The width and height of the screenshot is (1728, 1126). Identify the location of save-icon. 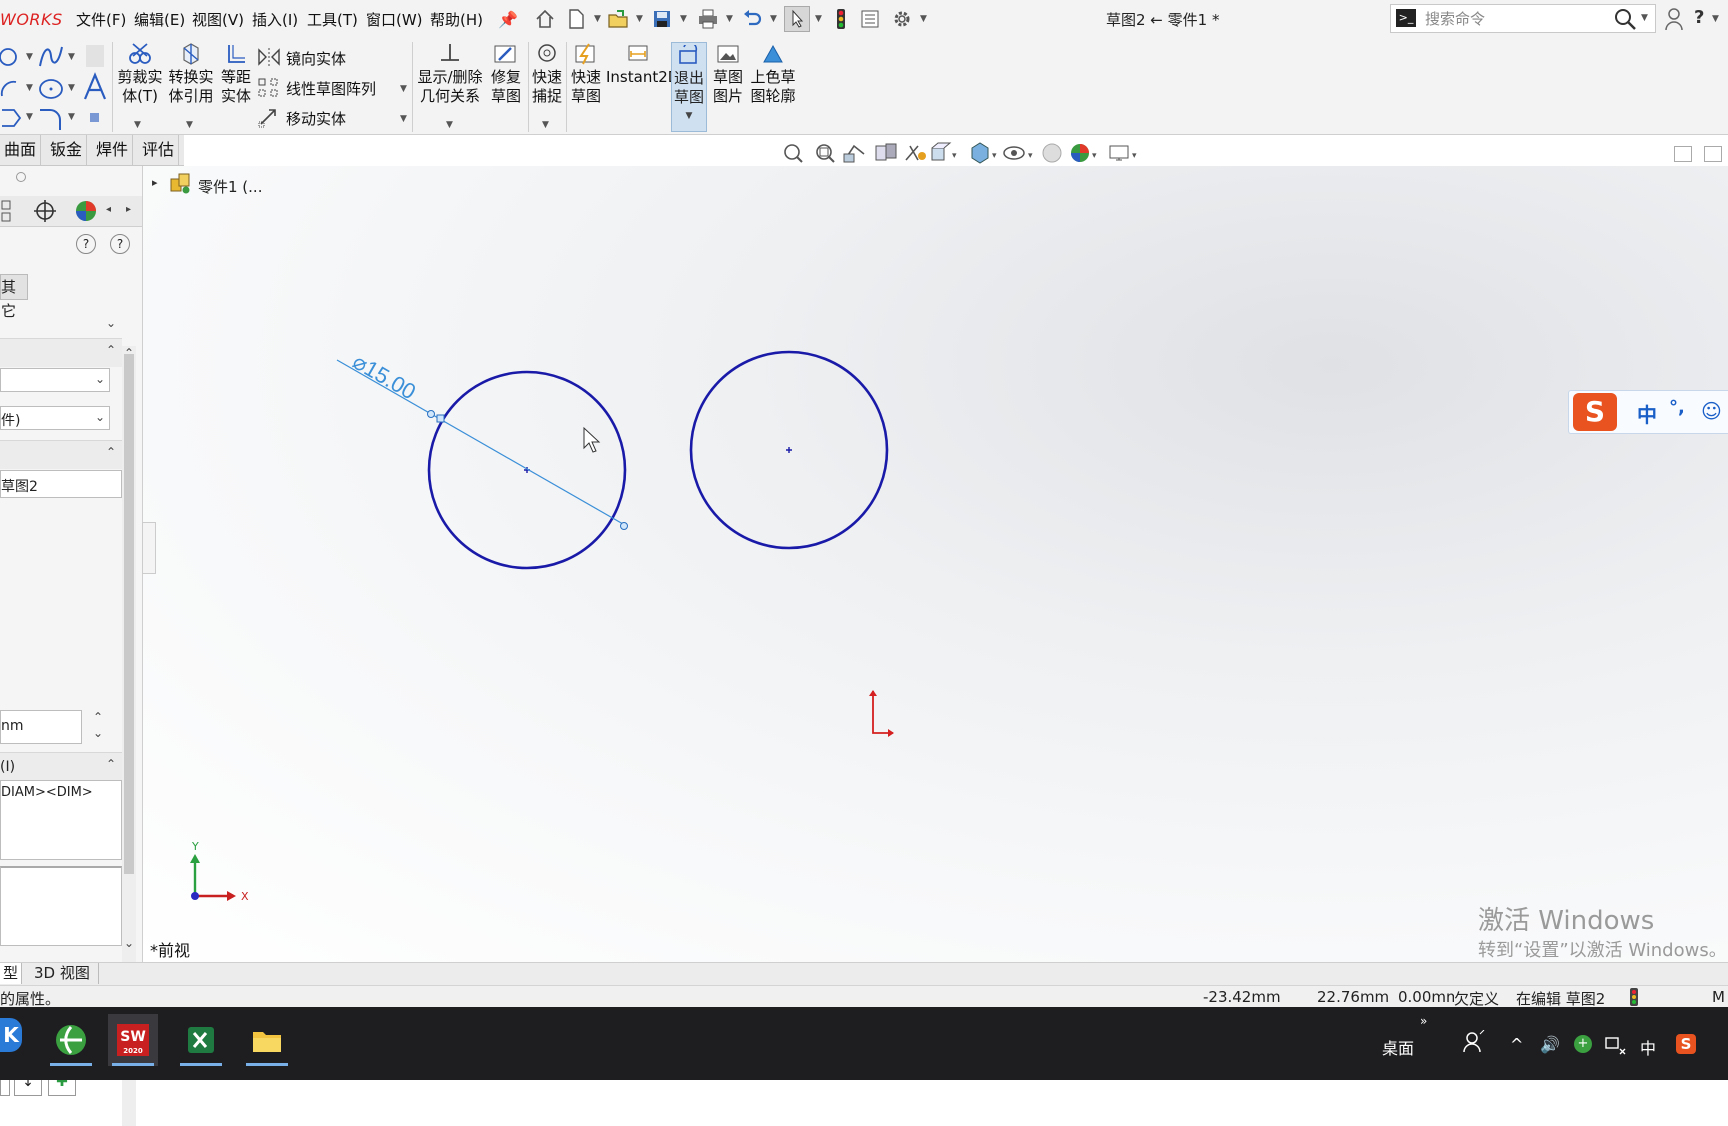
(662, 19).